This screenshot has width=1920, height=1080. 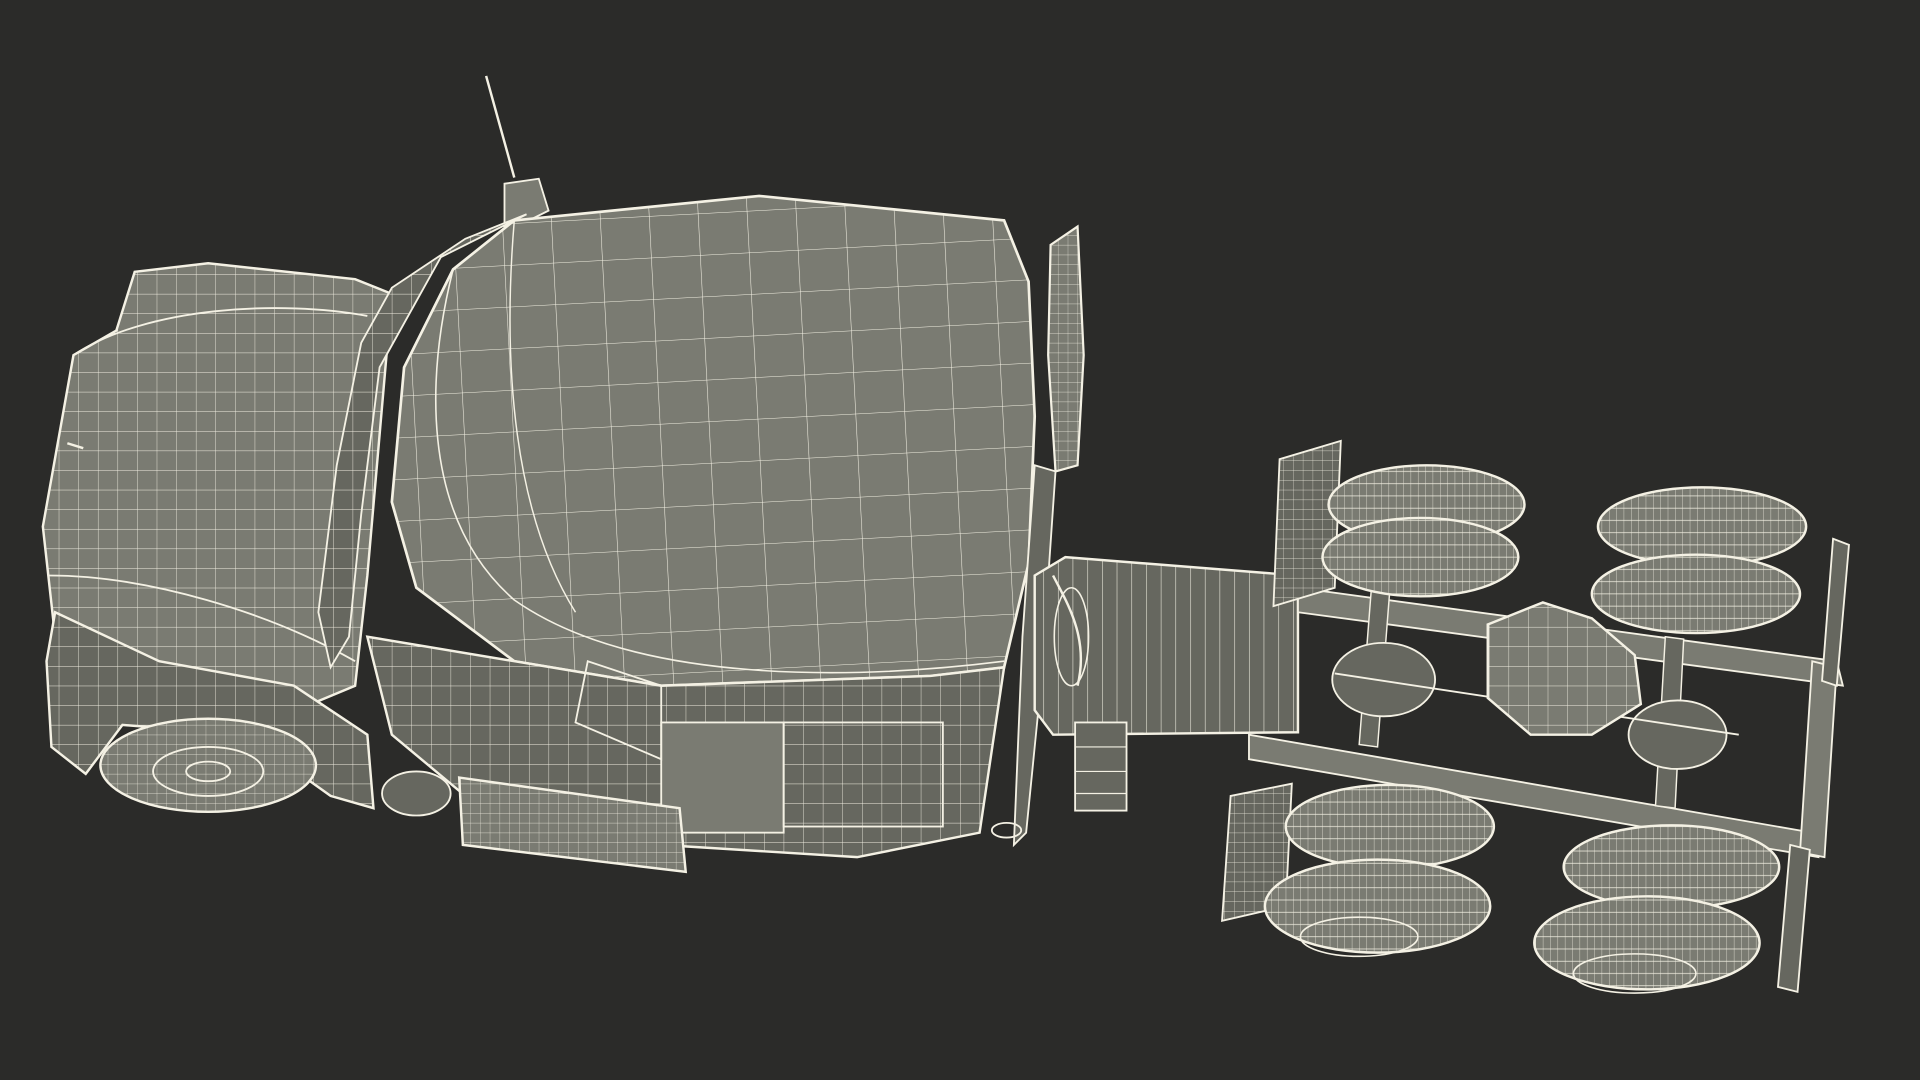 What do you see at coordinates (1564, 668) in the screenshot?
I see `fifth-wheel` at bounding box center [1564, 668].